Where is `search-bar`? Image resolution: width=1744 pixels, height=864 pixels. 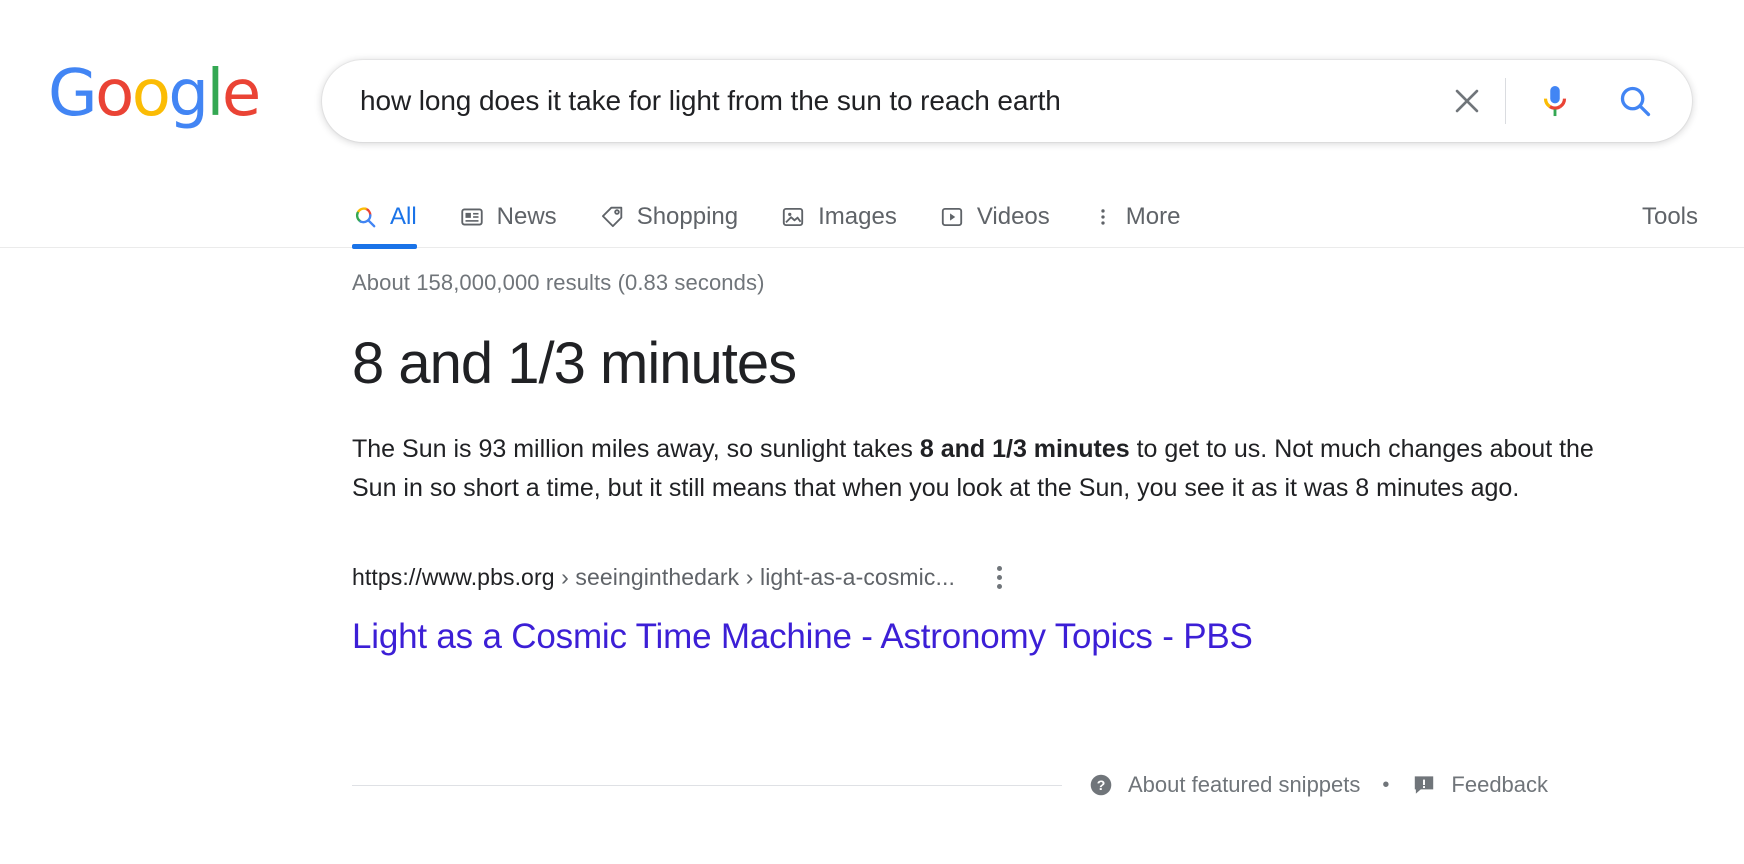 search-bar is located at coordinates (1007, 101).